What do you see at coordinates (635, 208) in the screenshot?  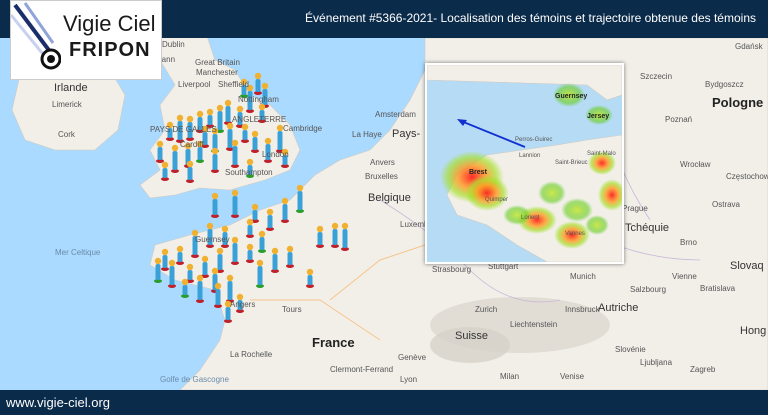 I see `label-prague: Prague` at bounding box center [635, 208].